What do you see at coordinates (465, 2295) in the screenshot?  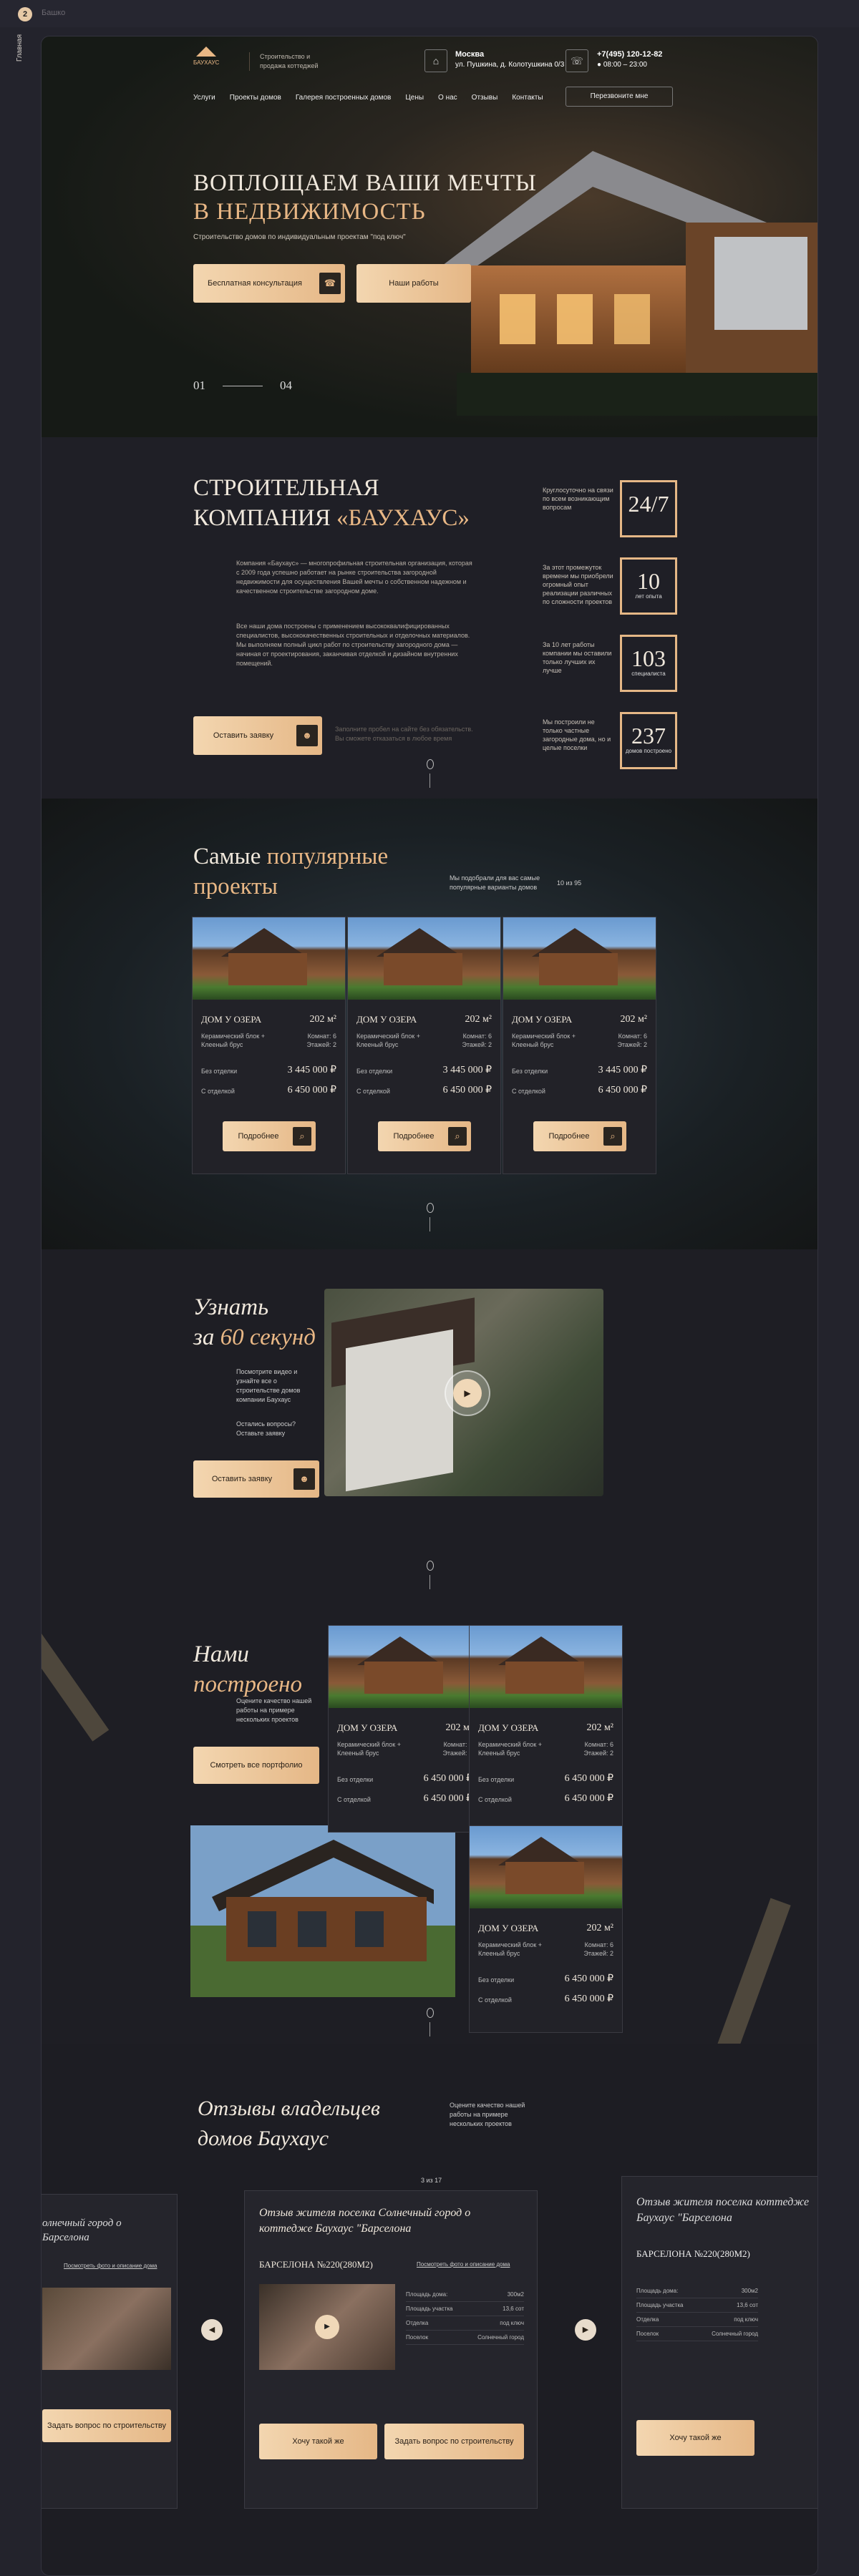 I see `spec-row: Площадь дома: 300м2` at bounding box center [465, 2295].